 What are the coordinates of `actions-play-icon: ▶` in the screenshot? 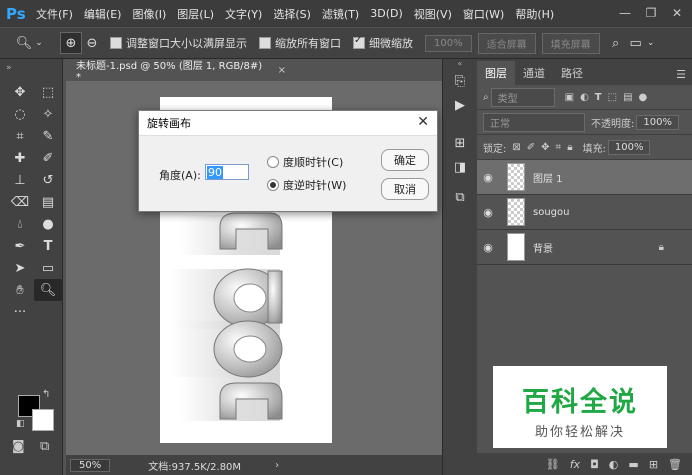 It's located at (460, 105).